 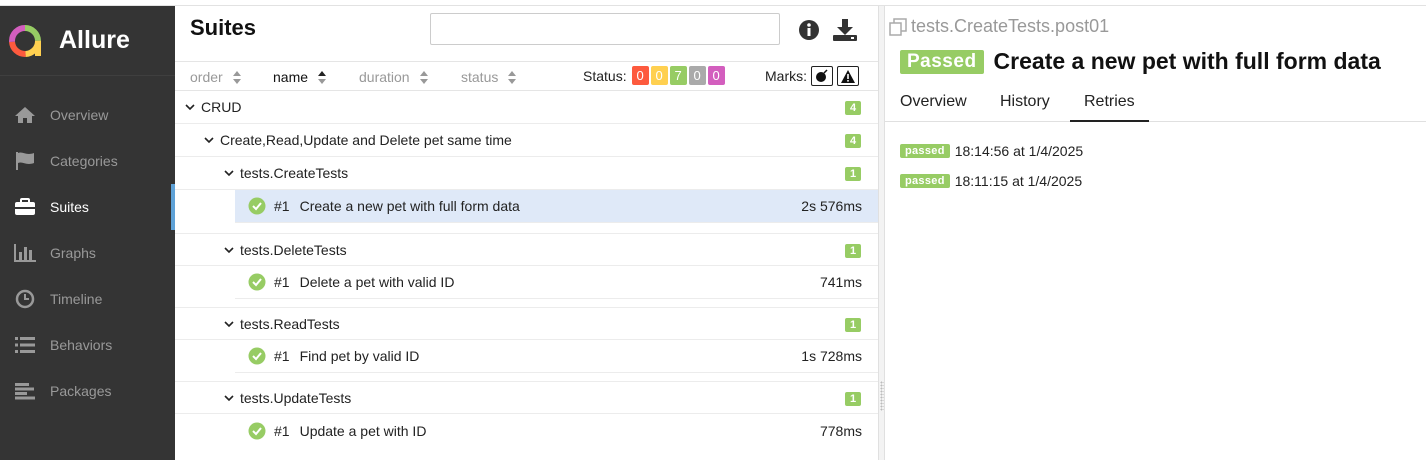 What do you see at coordinates (25, 345) in the screenshot?
I see `list-icon` at bounding box center [25, 345].